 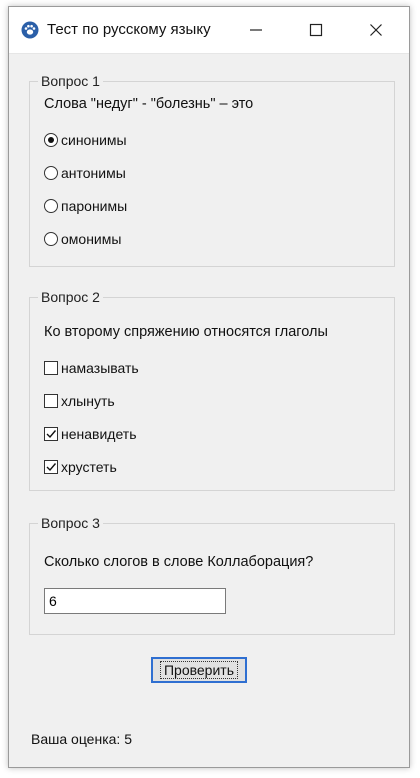 What do you see at coordinates (128, 739) in the screenshot?
I see `score-value: 5` at bounding box center [128, 739].